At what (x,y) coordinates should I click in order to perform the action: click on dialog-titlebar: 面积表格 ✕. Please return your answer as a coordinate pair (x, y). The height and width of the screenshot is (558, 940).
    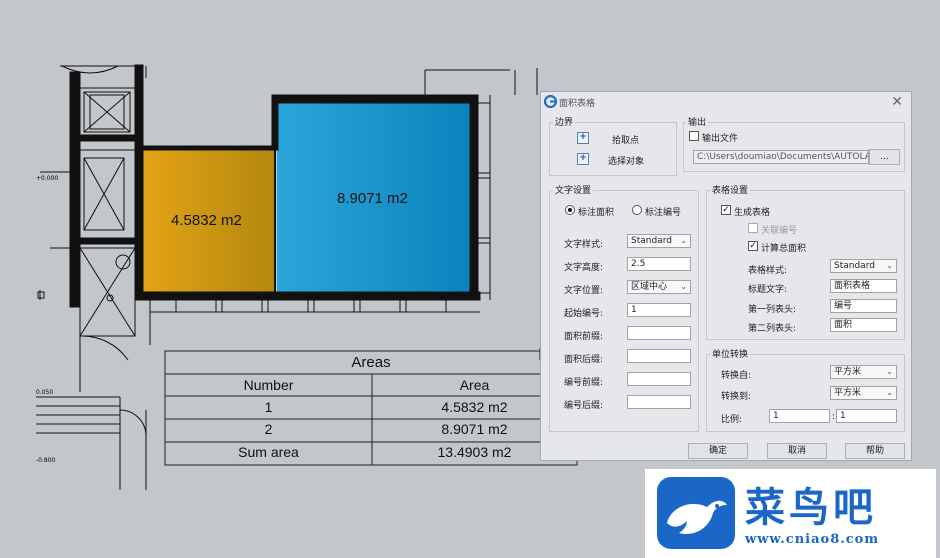
    Looking at the image, I should click on (726, 102).